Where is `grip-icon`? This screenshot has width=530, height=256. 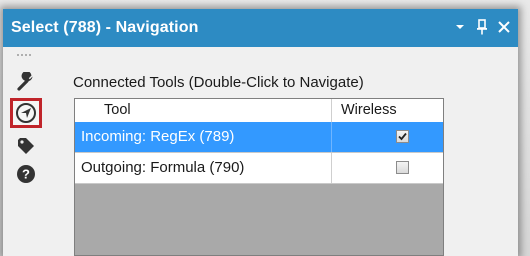 grip-icon is located at coordinates (24, 55).